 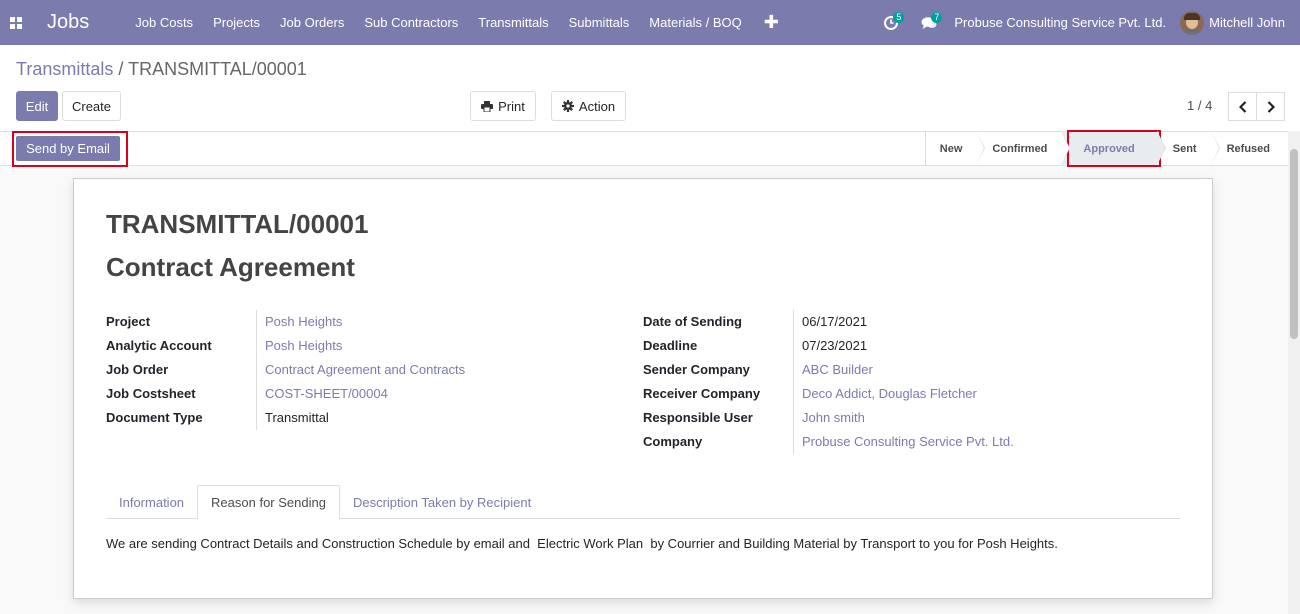 What do you see at coordinates (899, 17) in the screenshot?
I see `activity-count-badge: 5` at bounding box center [899, 17].